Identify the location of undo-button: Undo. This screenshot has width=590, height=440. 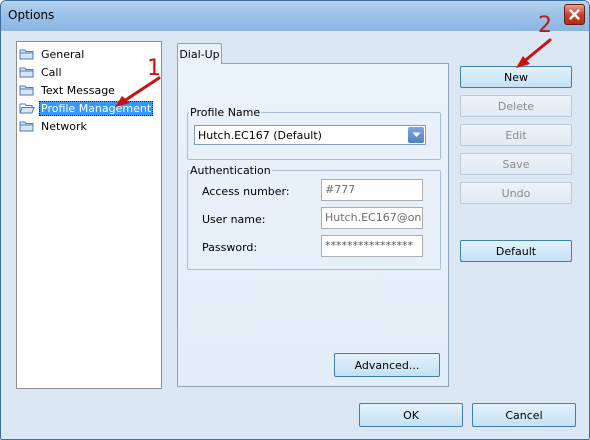
(516, 193).